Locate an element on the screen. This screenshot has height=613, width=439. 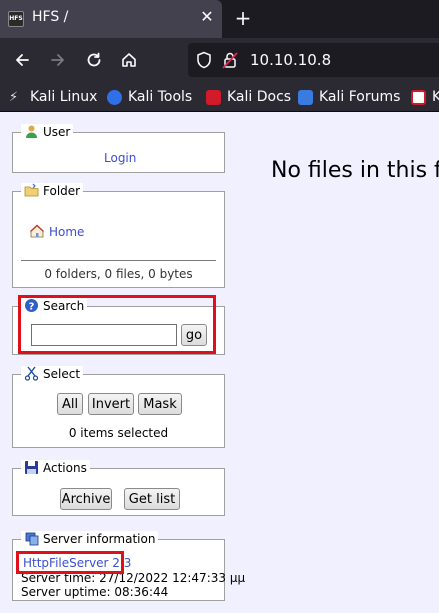
bookmark-label: Kali Forums is located at coordinates (360, 97).